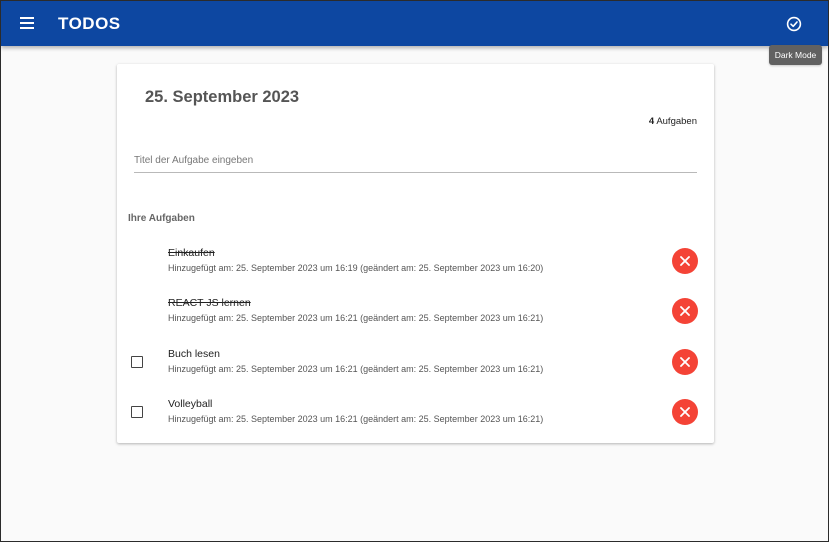  What do you see at coordinates (414, 23) in the screenshot?
I see `app-bar: TODOS` at bounding box center [414, 23].